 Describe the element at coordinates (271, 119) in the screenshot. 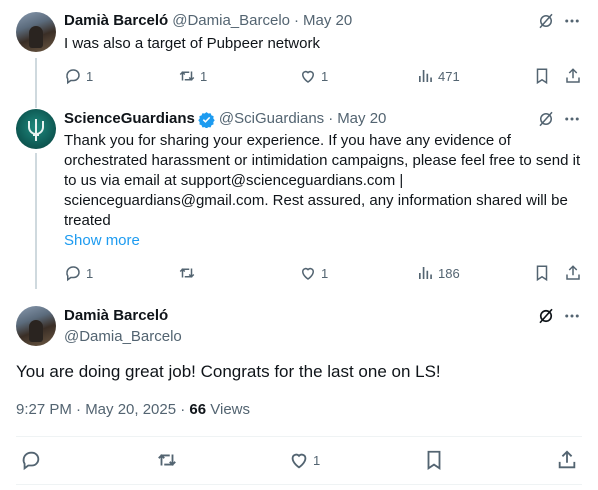

I see `author-handle: @SciGuardians` at that location.